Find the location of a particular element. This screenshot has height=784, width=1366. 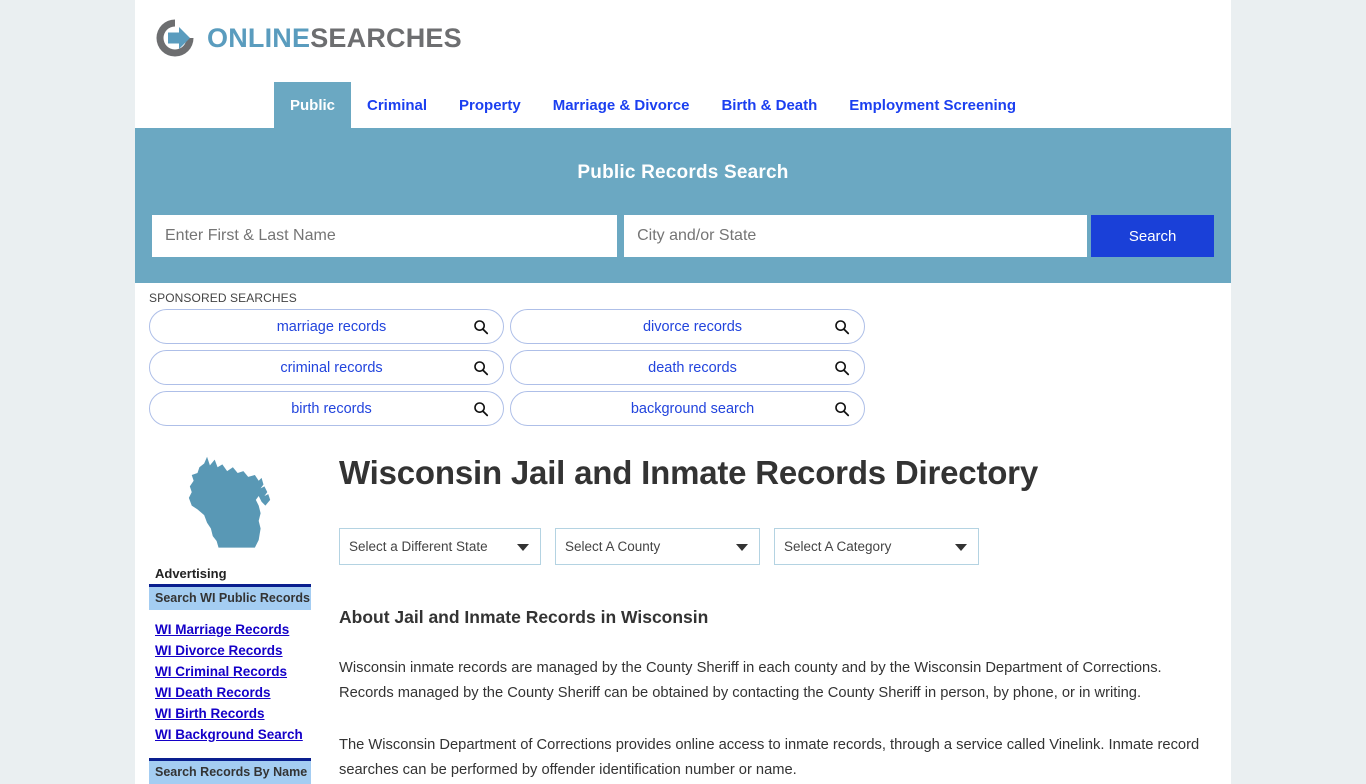

sidebar-link-birth-records: WI Birth Records is located at coordinates (233, 713).